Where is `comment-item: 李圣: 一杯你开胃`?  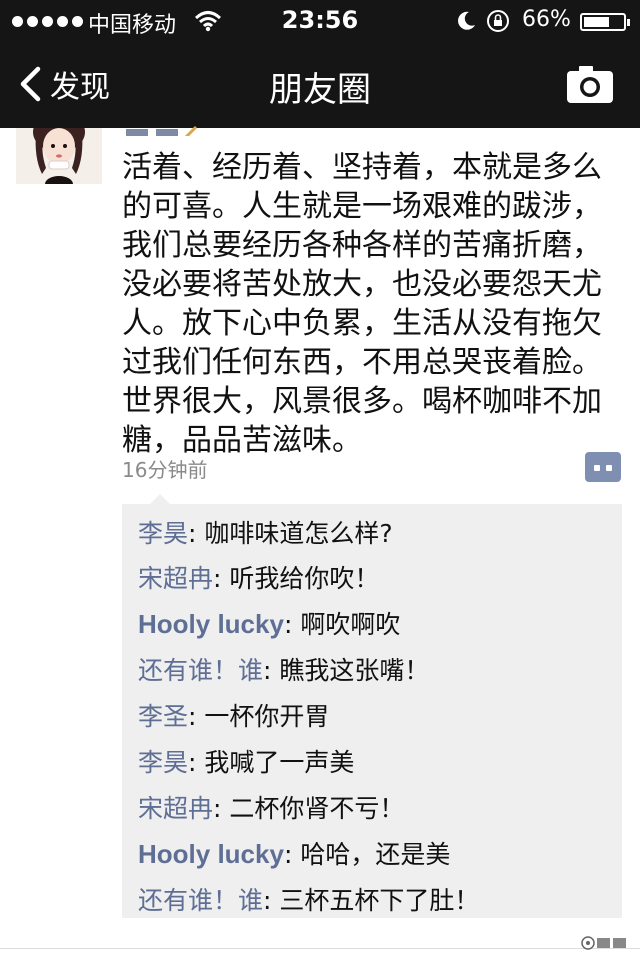 comment-item: 李圣: 一杯你开胃 is located at coordinates (233, 715).